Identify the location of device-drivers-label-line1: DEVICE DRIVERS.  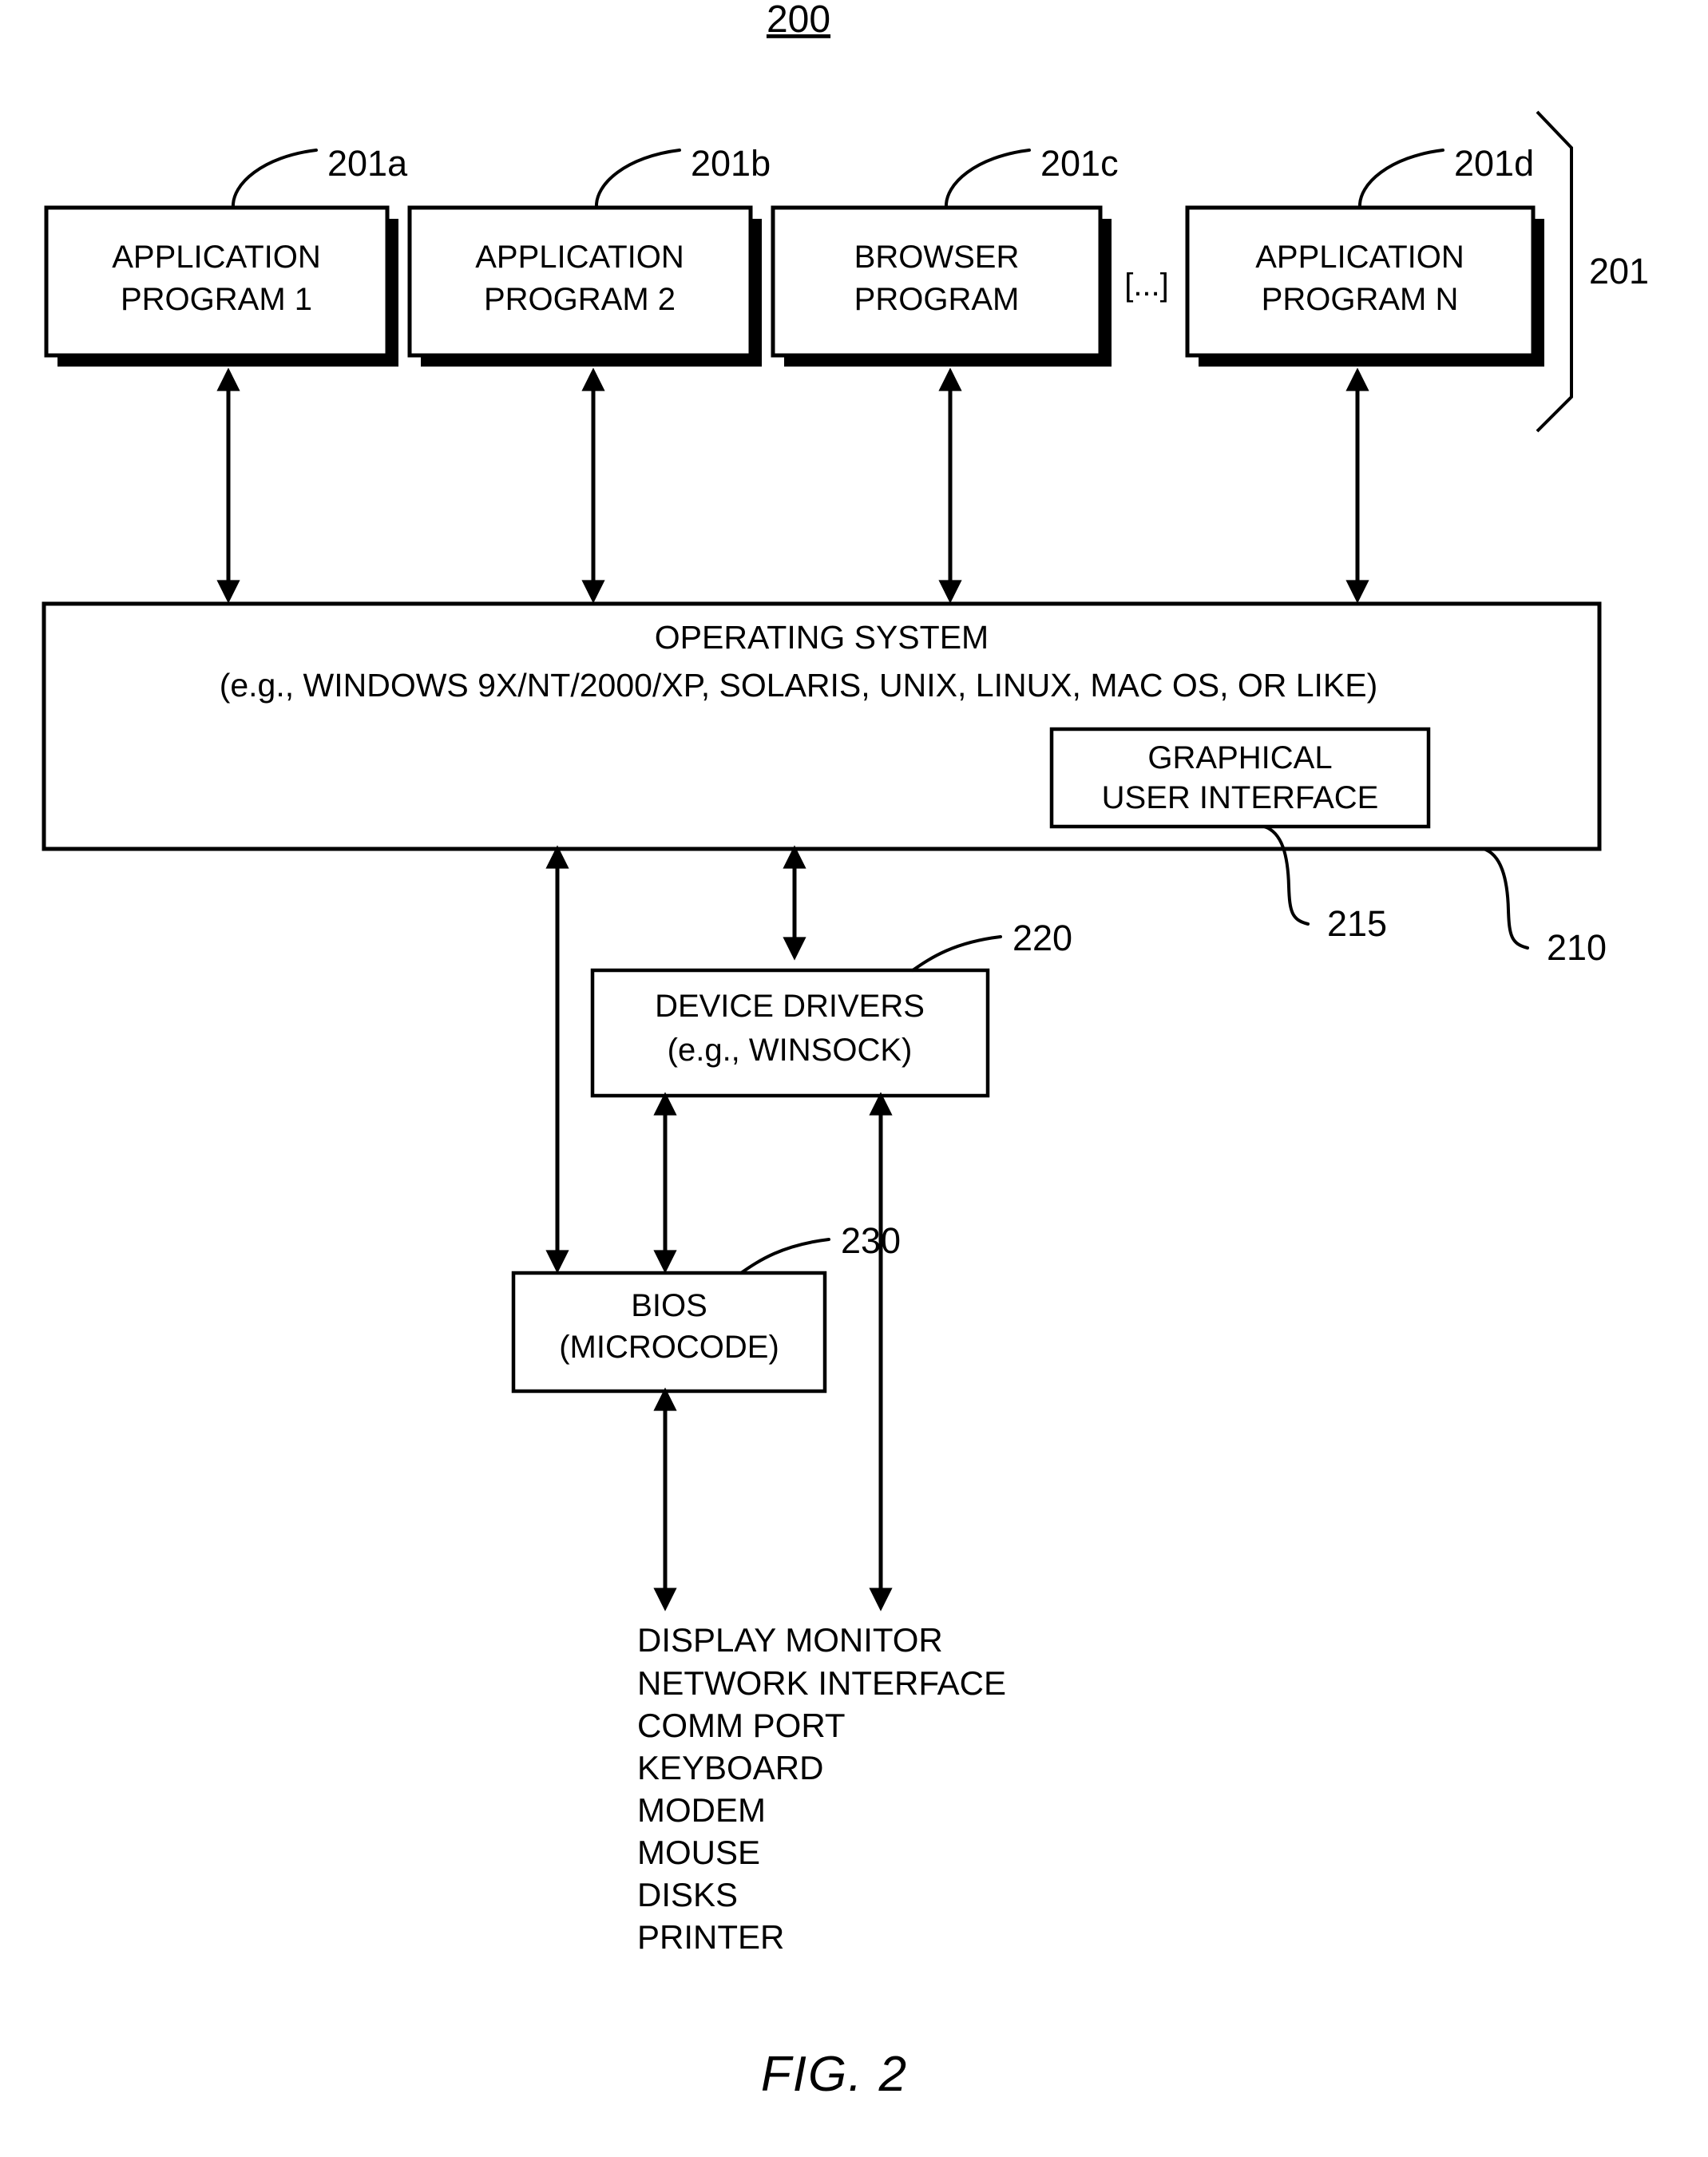
(790, 1006).